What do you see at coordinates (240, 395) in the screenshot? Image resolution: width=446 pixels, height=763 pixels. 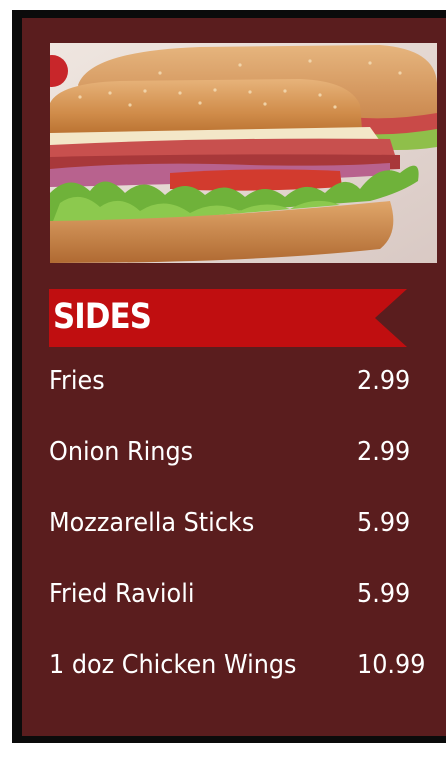 I see `menu-item: Fries 2.99` at bounding box center [240, 395].